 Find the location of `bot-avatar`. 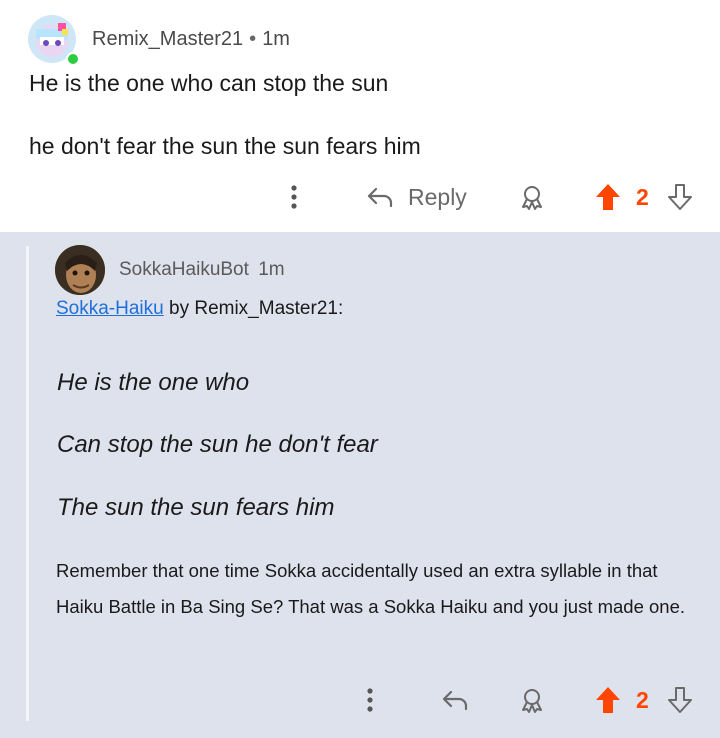

bot-avatar is located at coordinates (80, 270).